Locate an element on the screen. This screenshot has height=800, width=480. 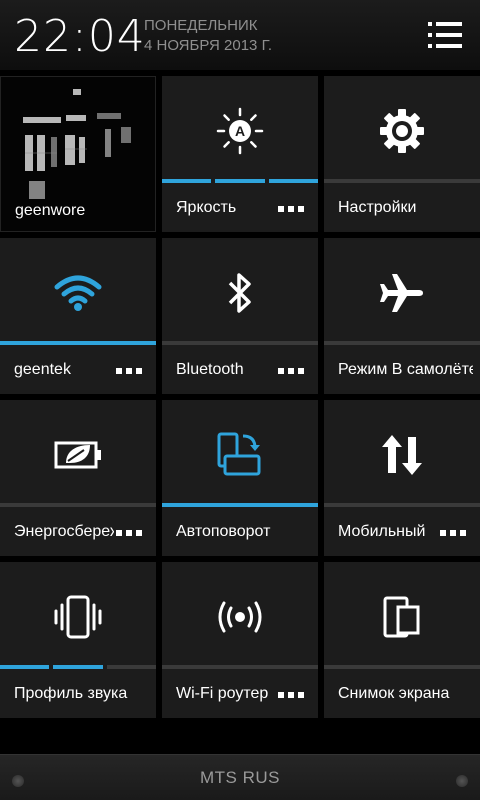
tile-auto-rotate: Автоповорот is located at coordinates (240, 478).